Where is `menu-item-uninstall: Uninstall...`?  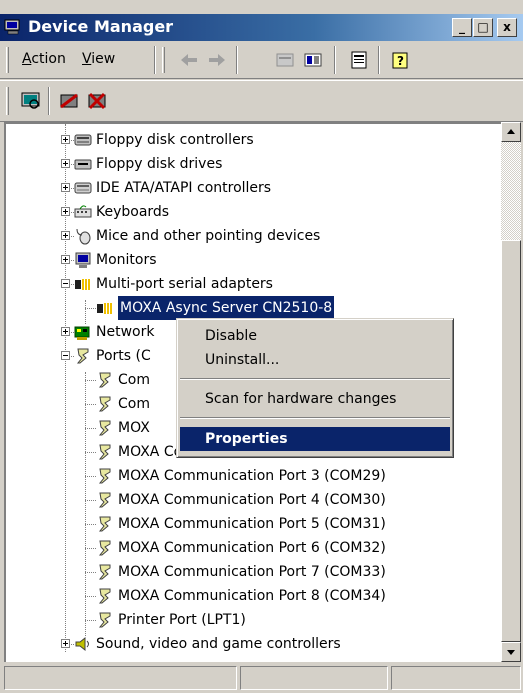 menu-item-uninstall: Uninstall... is located at coordinates (315, 360).